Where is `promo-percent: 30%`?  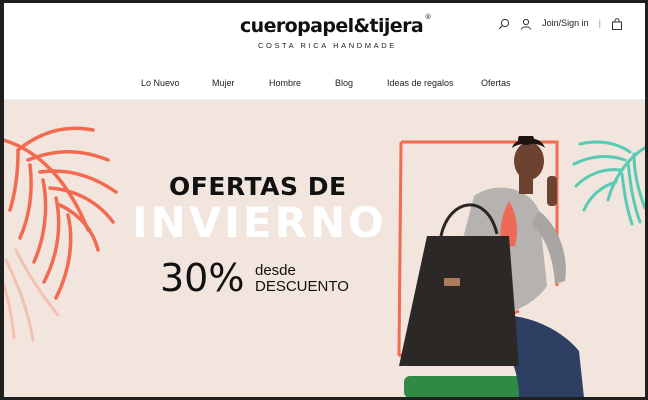 promo-percent: 30% is located at coordinates (202, 278).